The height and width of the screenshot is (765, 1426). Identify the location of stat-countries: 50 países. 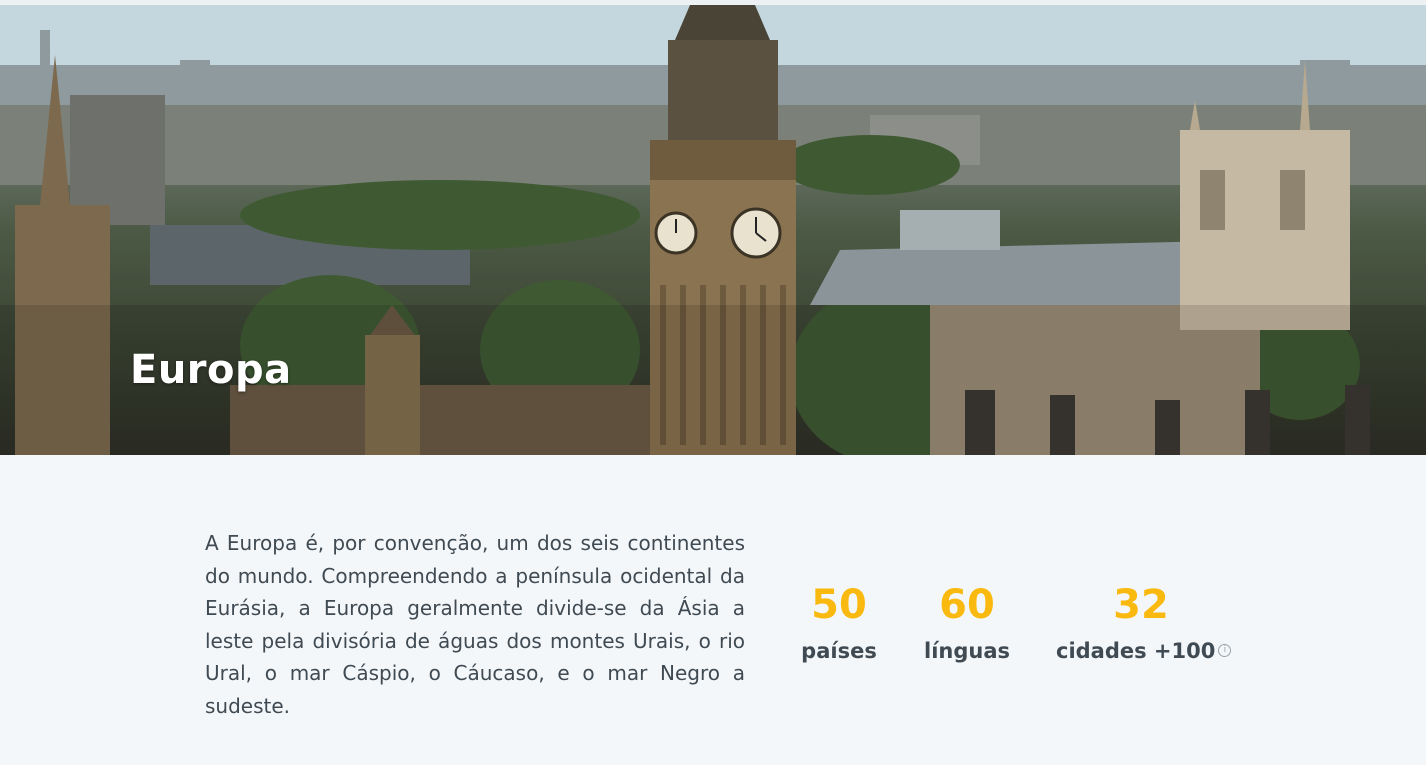
(839, 622).